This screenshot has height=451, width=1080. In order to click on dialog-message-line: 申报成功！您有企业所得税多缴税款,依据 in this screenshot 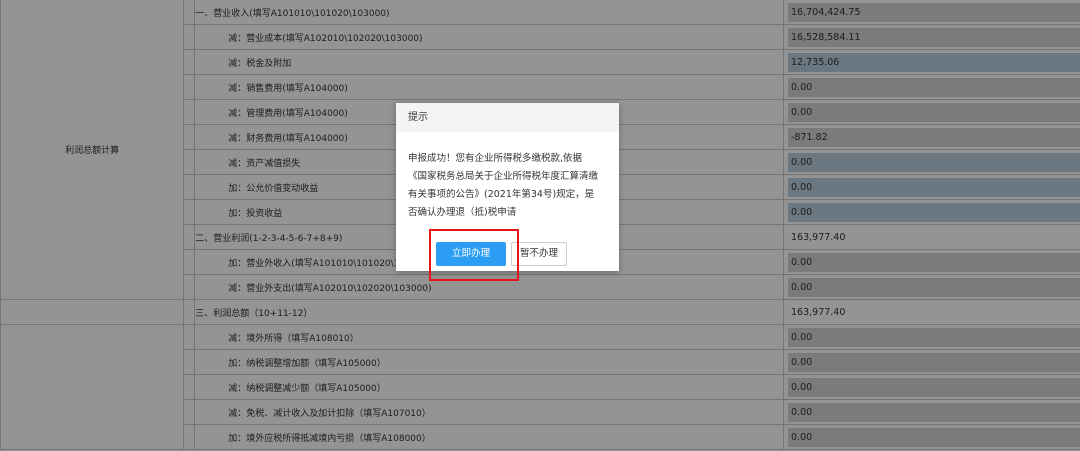, I will do `click(495, 158)`.